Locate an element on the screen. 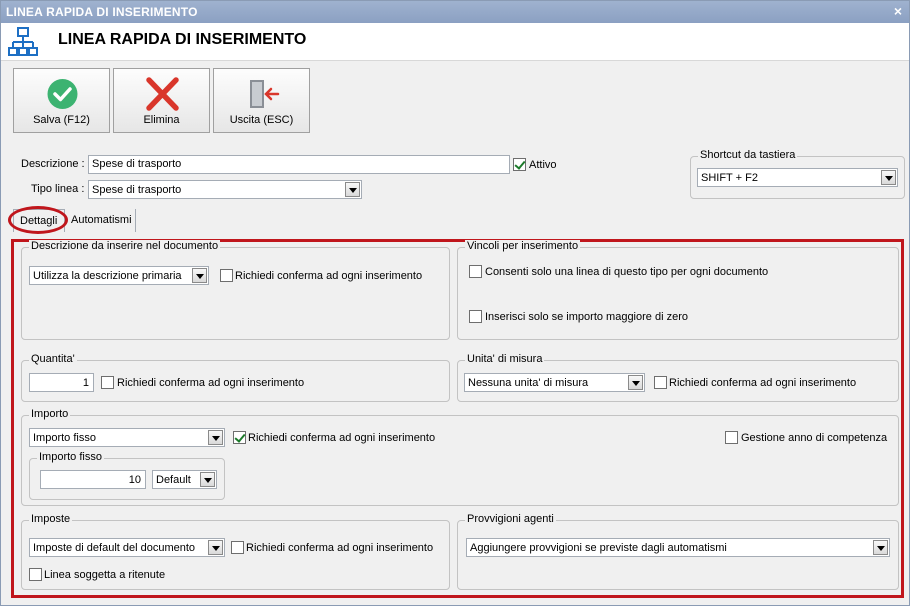 The height and width of the screenshot is (606, 910). save-button: Salva (F12) is located at coordinates (61, 100).